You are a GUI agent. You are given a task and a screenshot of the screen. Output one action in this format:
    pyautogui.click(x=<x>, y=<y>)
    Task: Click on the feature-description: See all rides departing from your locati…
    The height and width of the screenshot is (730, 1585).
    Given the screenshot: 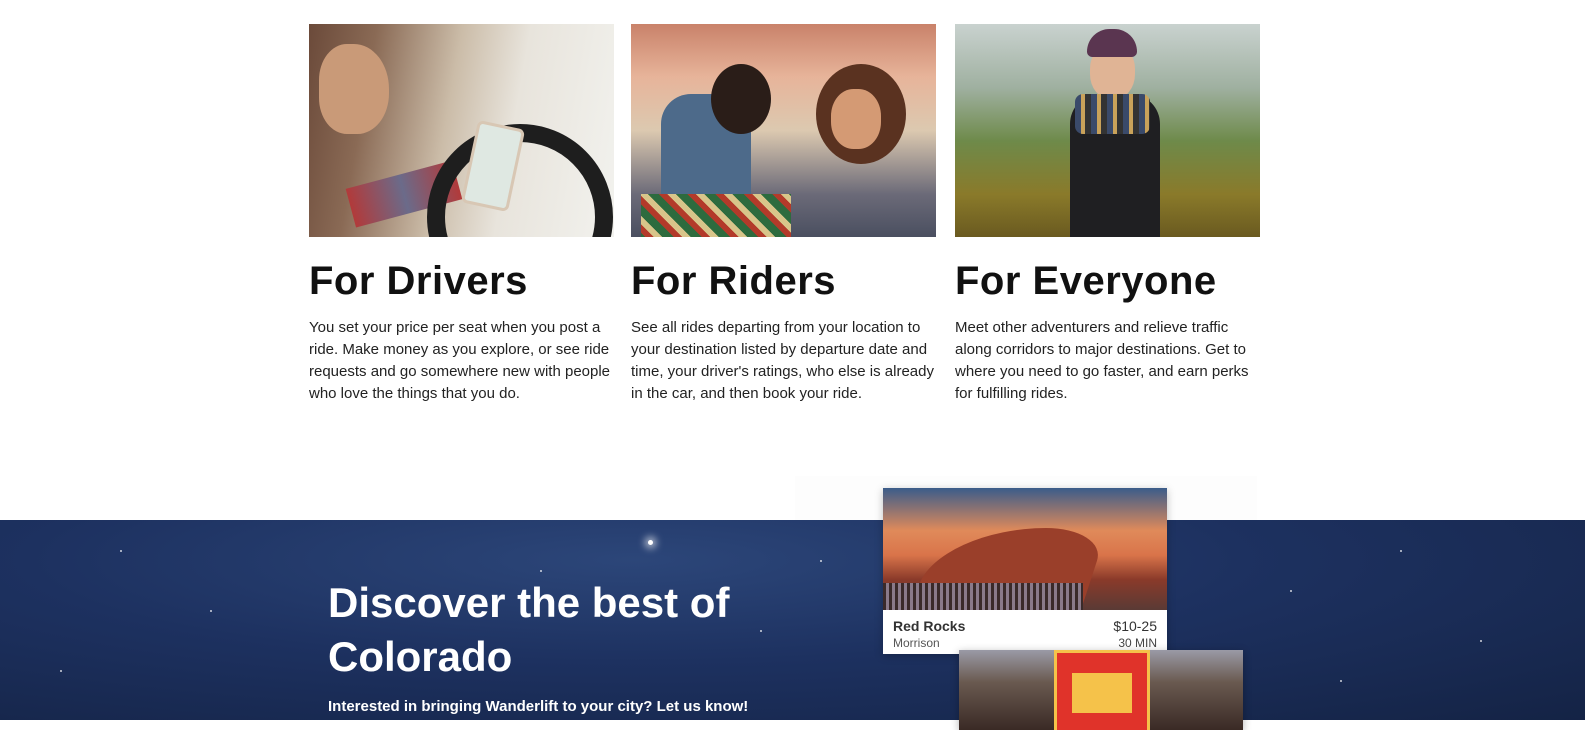 What is the action you would take?
    pyautogui.click(x=782, y=360)
    